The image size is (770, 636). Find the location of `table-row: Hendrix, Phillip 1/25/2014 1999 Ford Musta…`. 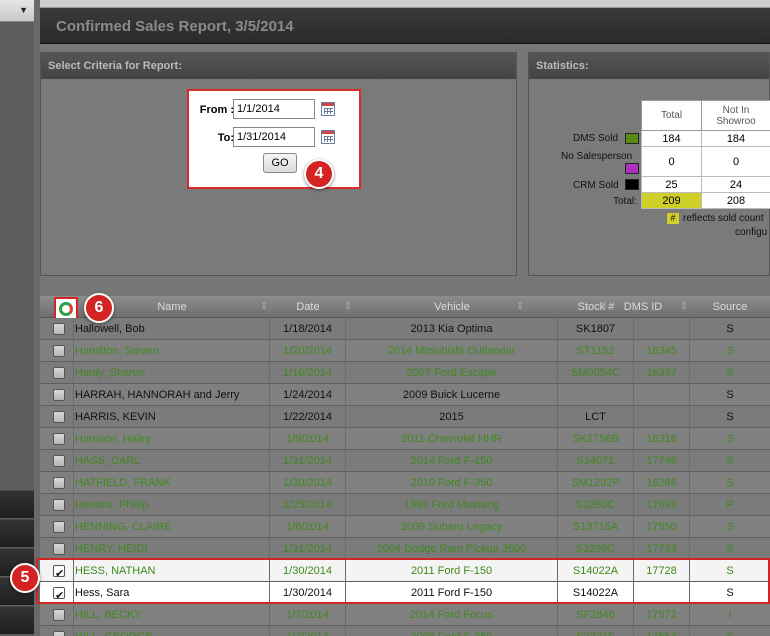

table-row: Hendrix, Phillip 1/25/2014 1999 Ford Musta… is located at coordinates (405, 505).